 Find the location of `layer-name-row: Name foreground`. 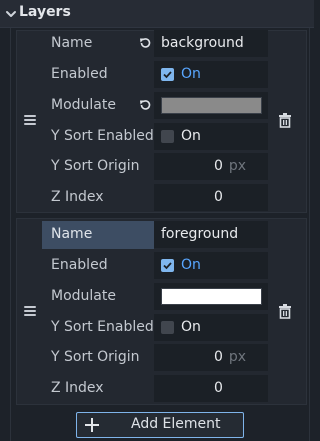

layer-name-row: Name foreground is located at coordinates (155, 235).